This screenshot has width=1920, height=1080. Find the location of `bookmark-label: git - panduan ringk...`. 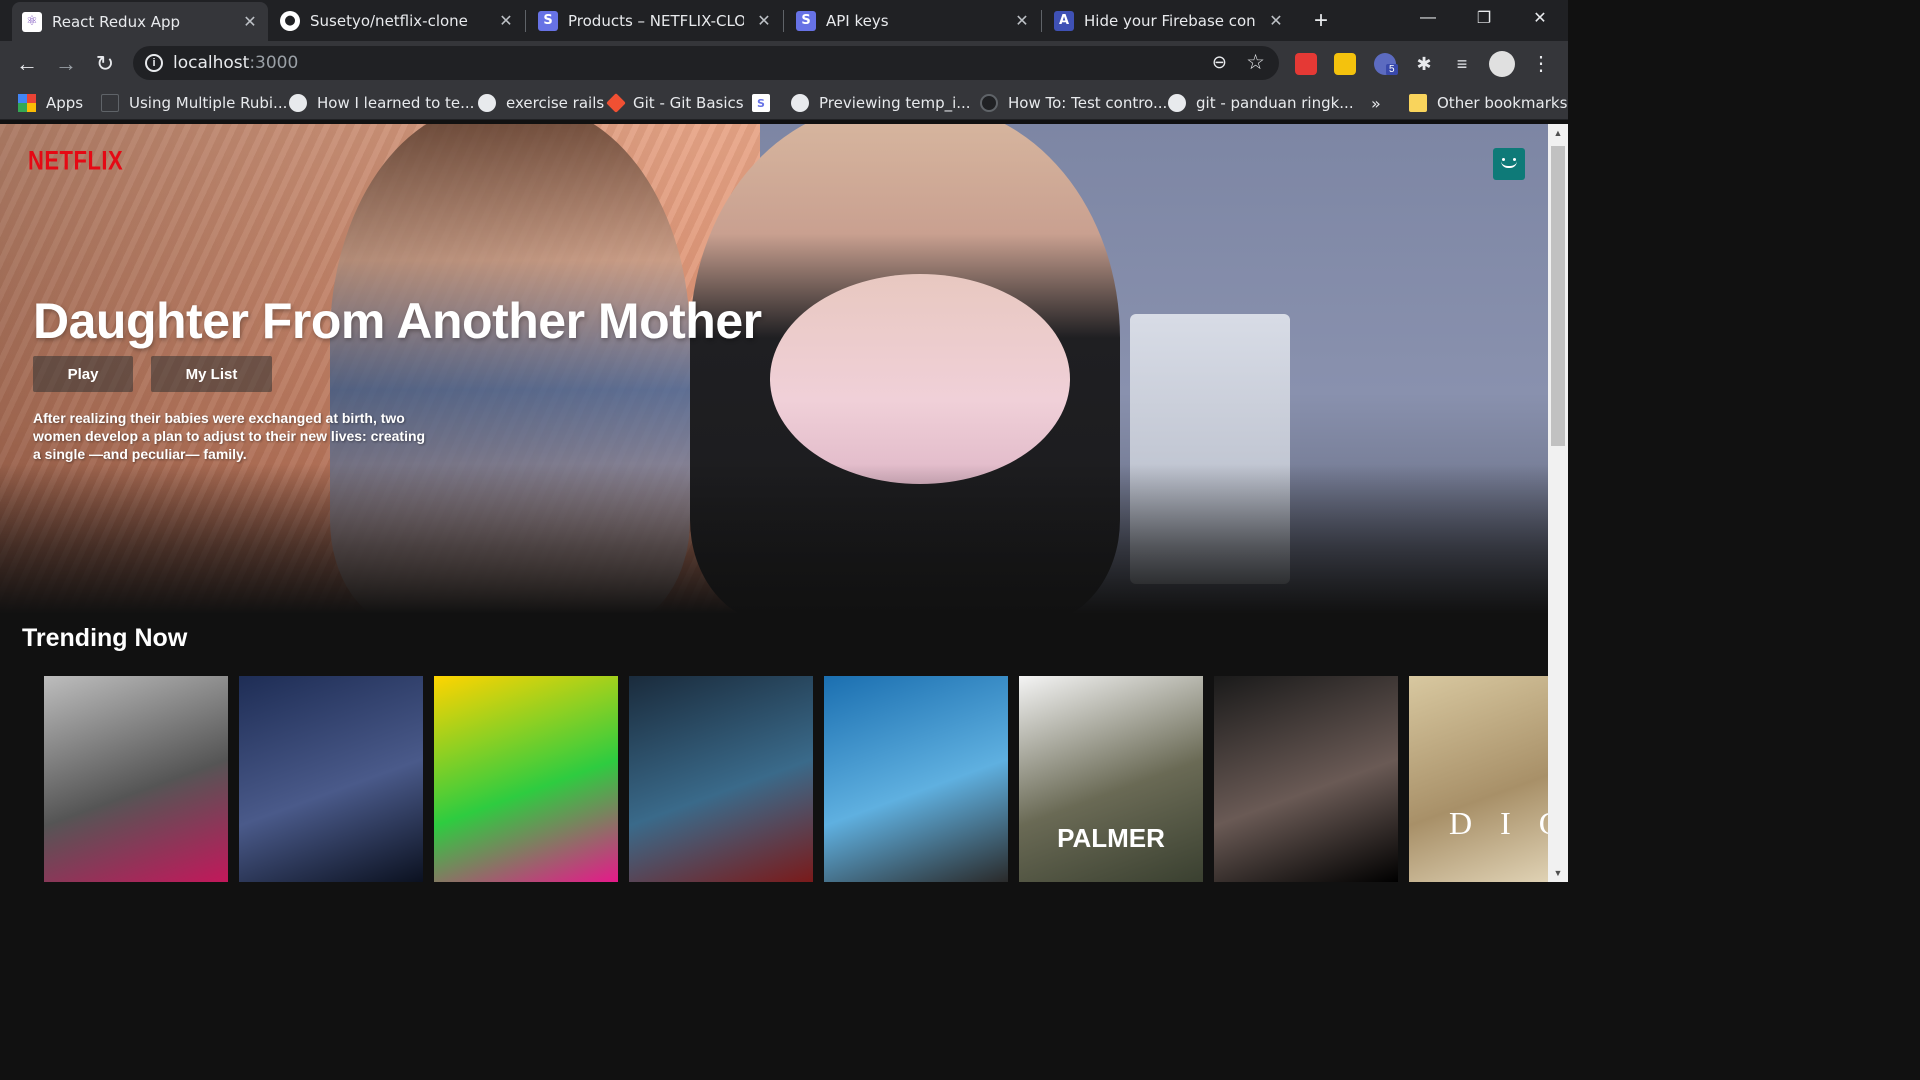

bookmark-label: git - panduan ringk... is located at coordinates (1275, 103).